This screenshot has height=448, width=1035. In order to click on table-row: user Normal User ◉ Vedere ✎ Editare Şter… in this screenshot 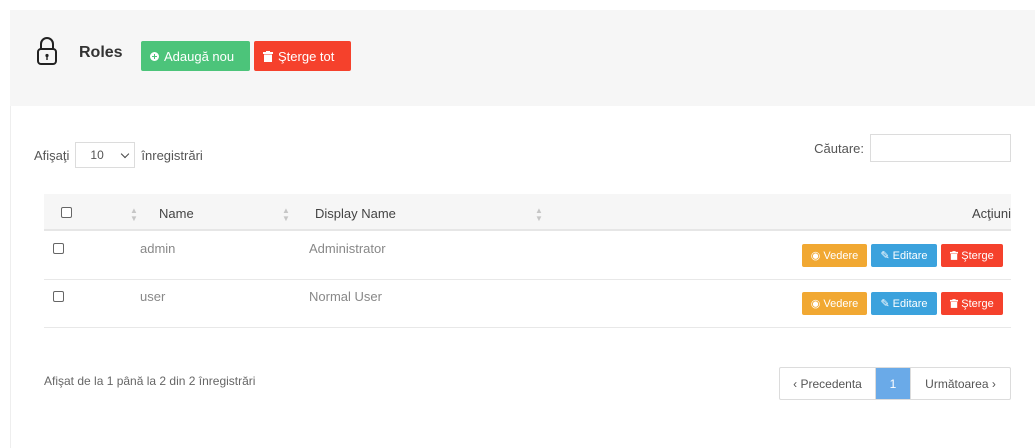, I will do `click(527, 304)`.